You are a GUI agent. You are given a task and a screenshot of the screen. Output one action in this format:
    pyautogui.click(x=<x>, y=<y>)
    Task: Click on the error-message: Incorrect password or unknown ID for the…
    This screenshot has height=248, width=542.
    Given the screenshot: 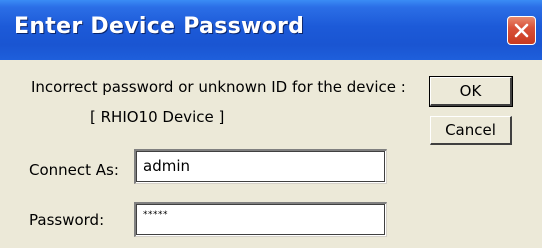 What is the action you would take?
    pyautogui.click(x=218, y=87)
    